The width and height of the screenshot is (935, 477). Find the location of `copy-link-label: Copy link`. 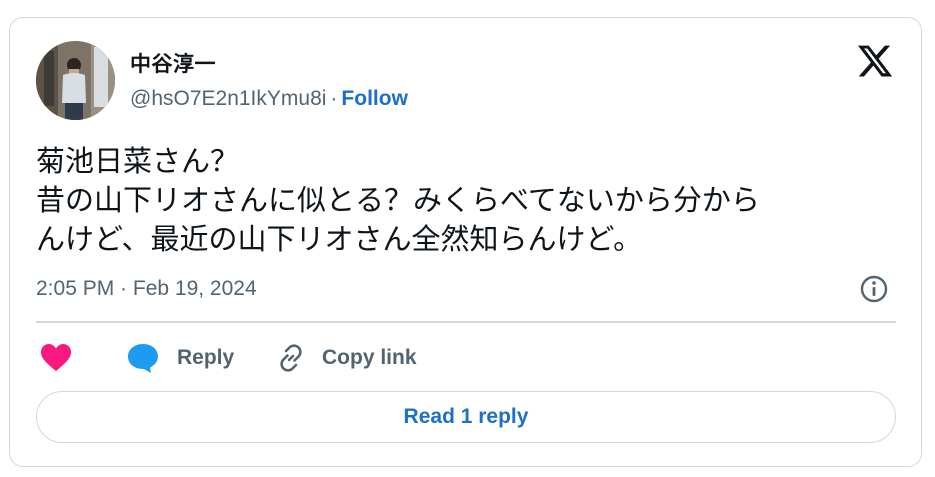

copy-link-label: Copy link is located at coordinates (369, 357).